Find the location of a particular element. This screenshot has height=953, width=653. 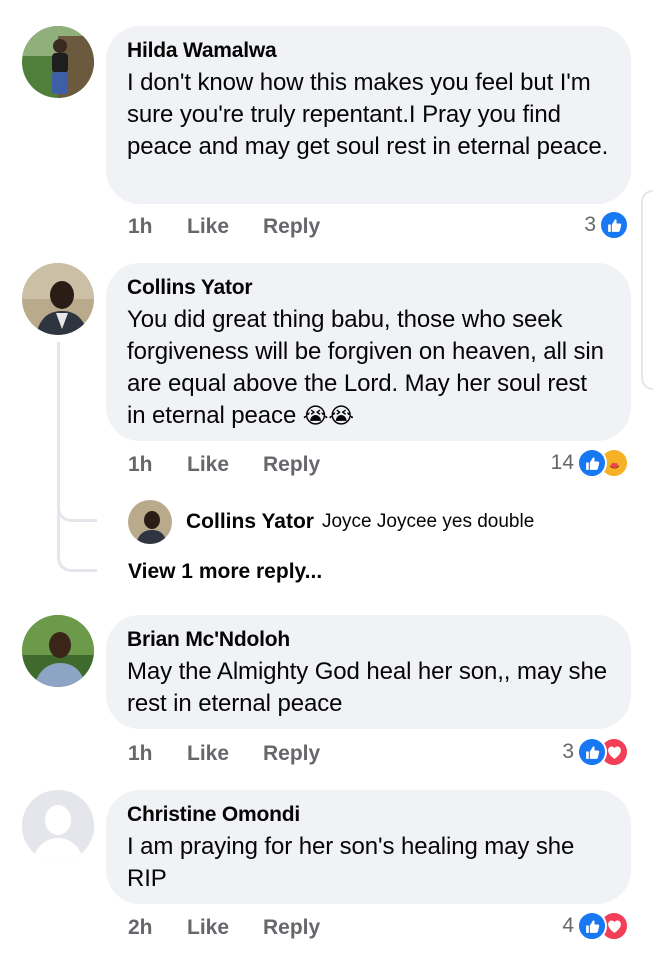

comment-author: Christine Omondi is located at coordinates (368, 815).